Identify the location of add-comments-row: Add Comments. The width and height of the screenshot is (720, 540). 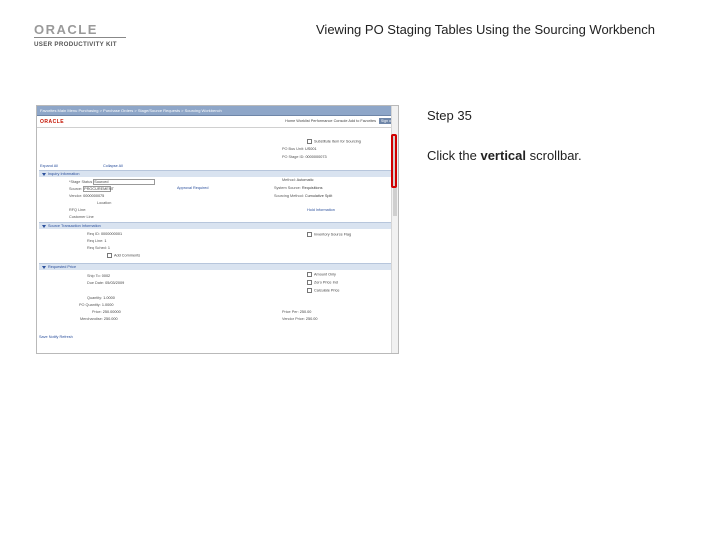
(123, 255).